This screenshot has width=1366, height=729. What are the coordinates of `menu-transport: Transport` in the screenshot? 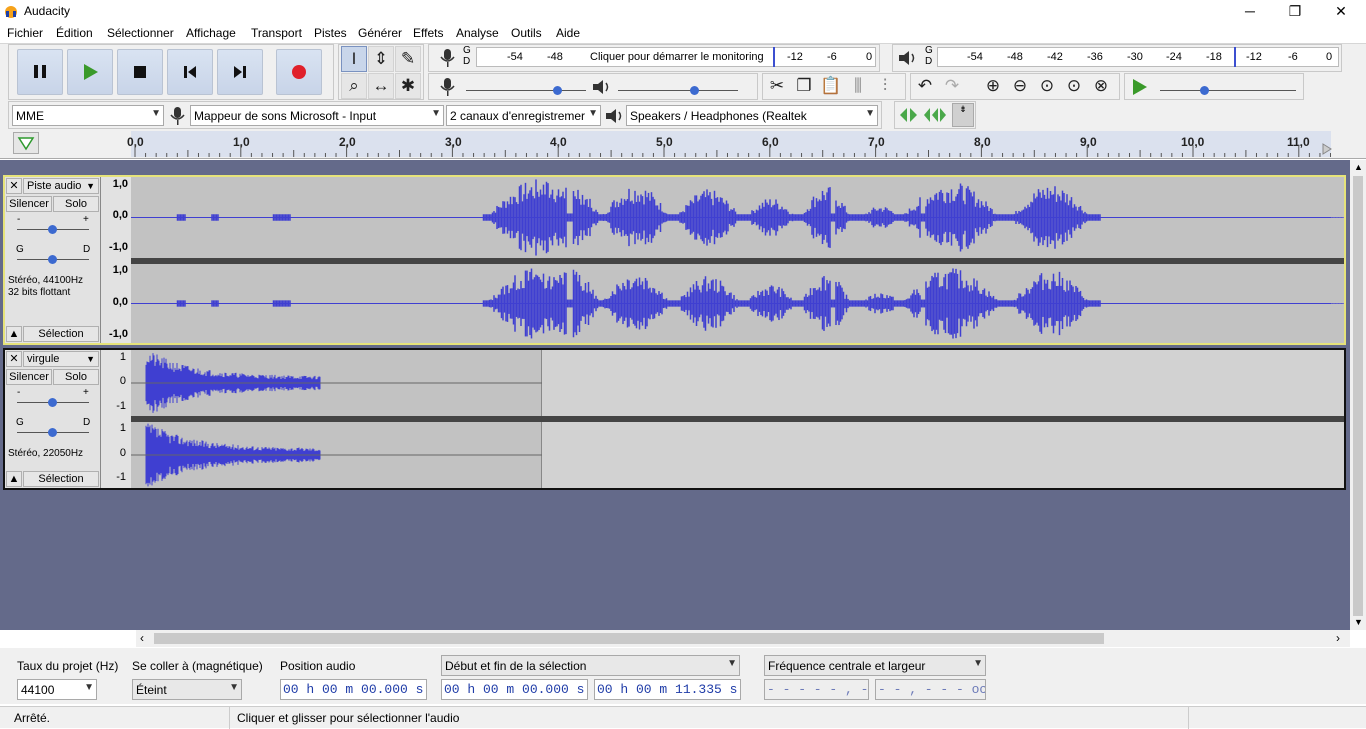 It's located at (276, 33).